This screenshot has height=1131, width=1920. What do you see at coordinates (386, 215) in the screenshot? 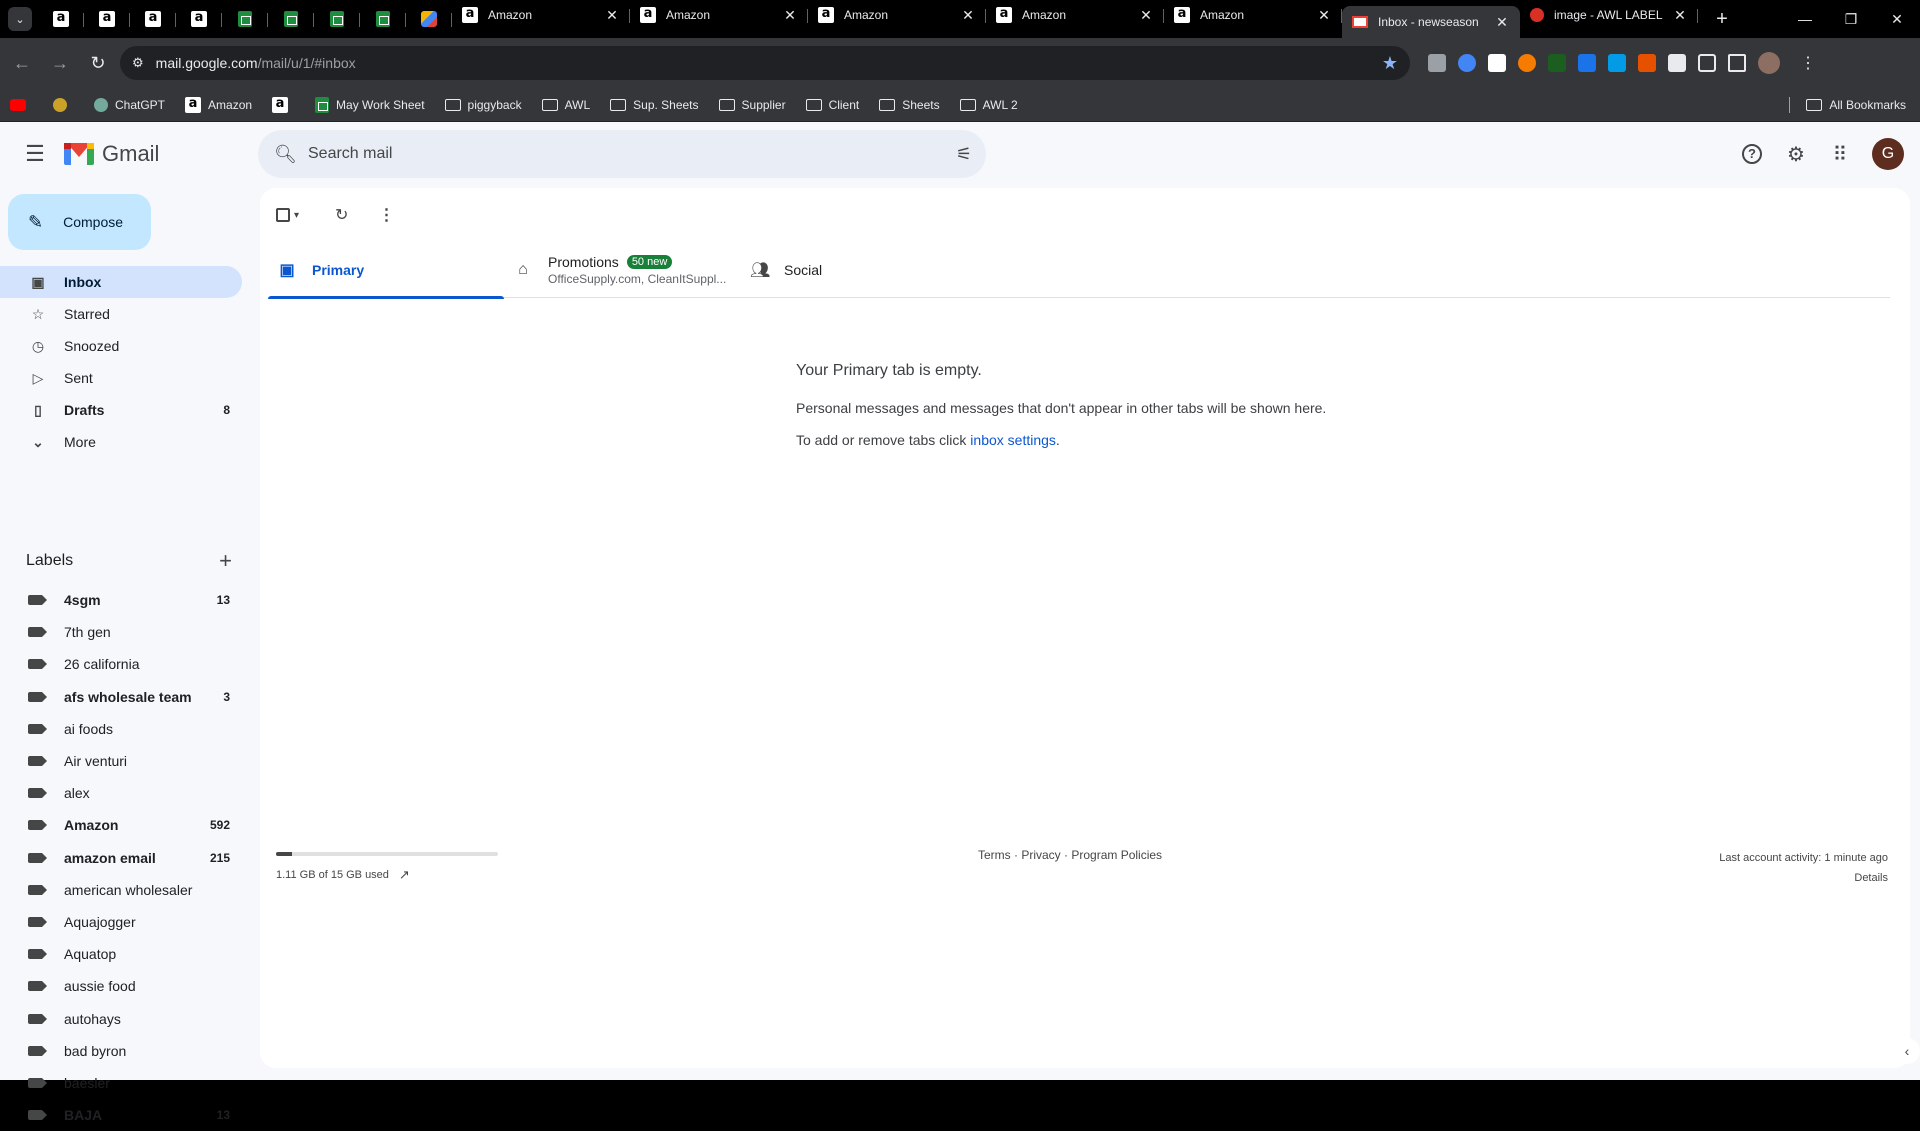
I see `more-options-icon: ⋮` at bounding box center [386, 215].